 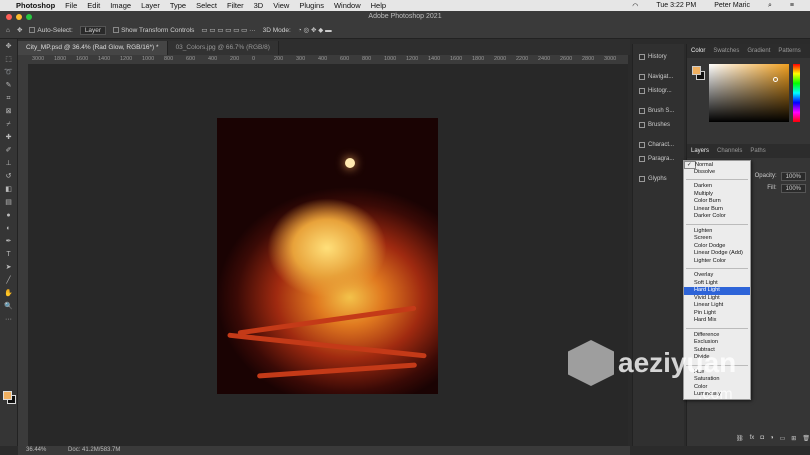 I want to click on dock-glyphs: Glyphs, so click(x=658, y=179).